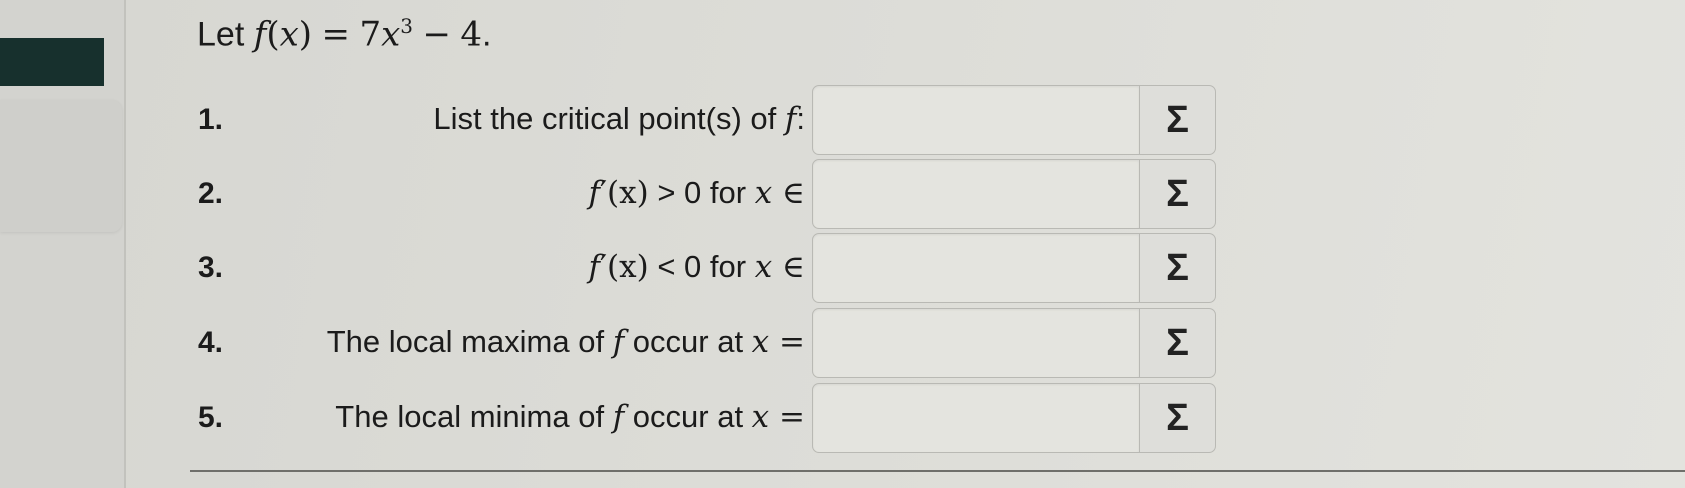 The width and height of the screenshot is (1685, 488). I want to click on divider, so click(937, 471).